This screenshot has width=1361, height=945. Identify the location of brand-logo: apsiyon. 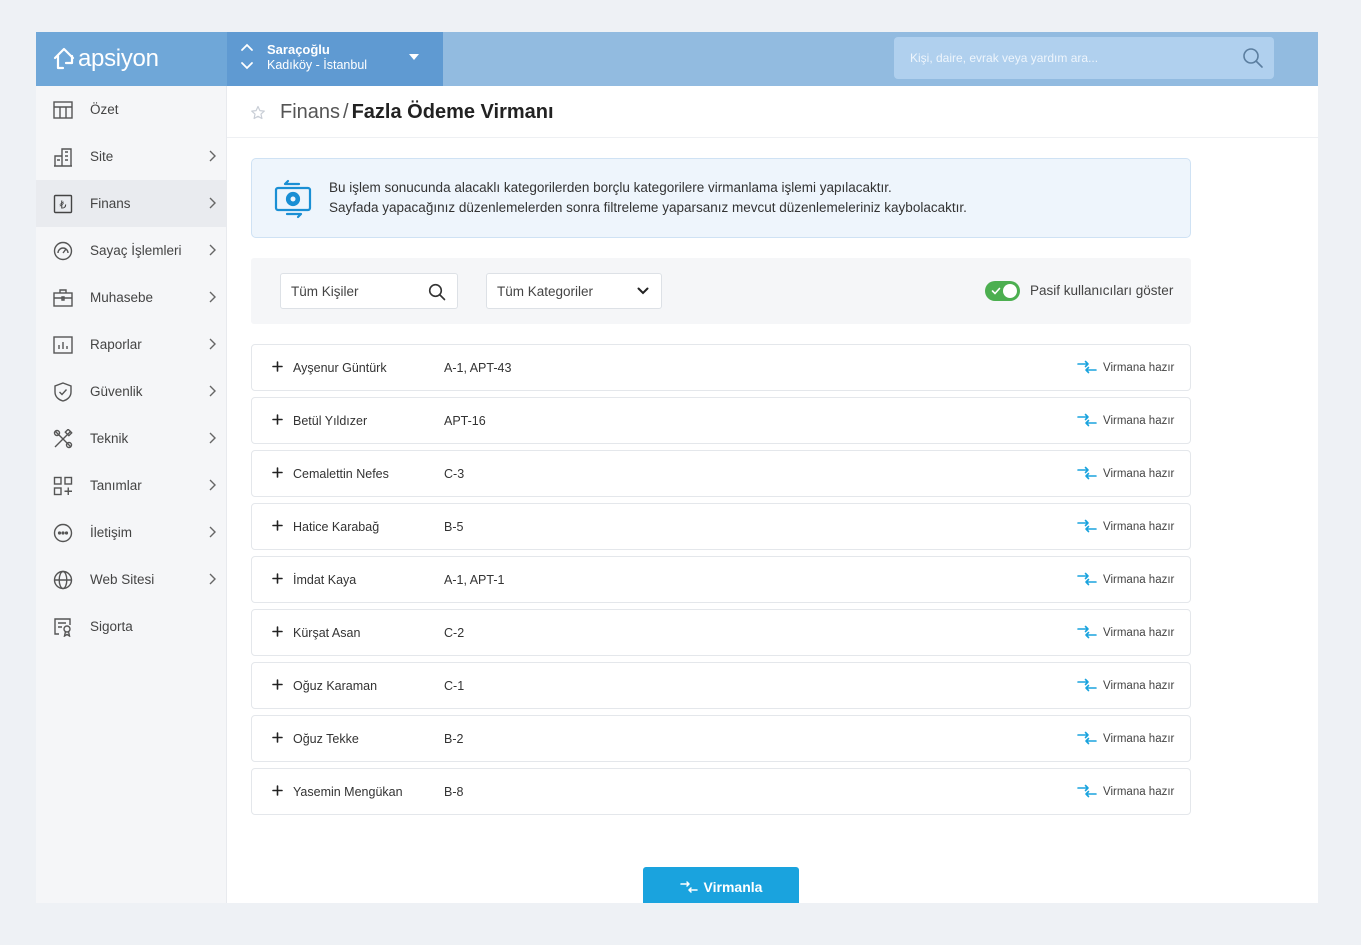
(131, 59).